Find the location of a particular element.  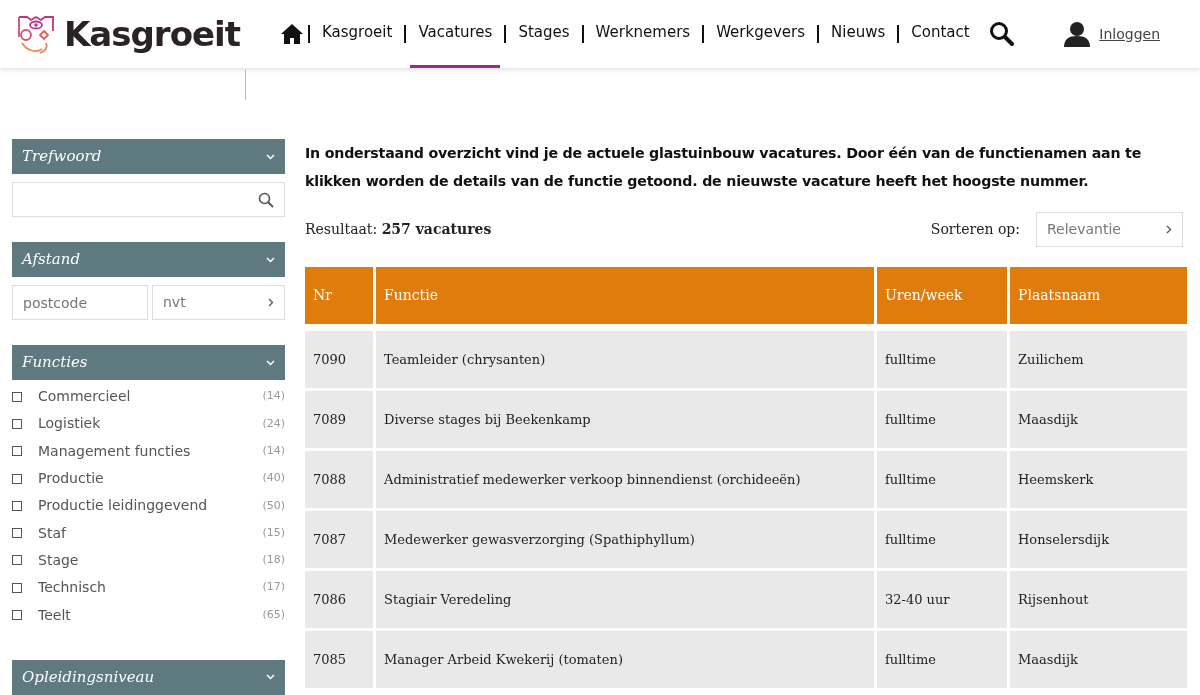

sort-select: Relevantie is located at coordinates (1109, 229).